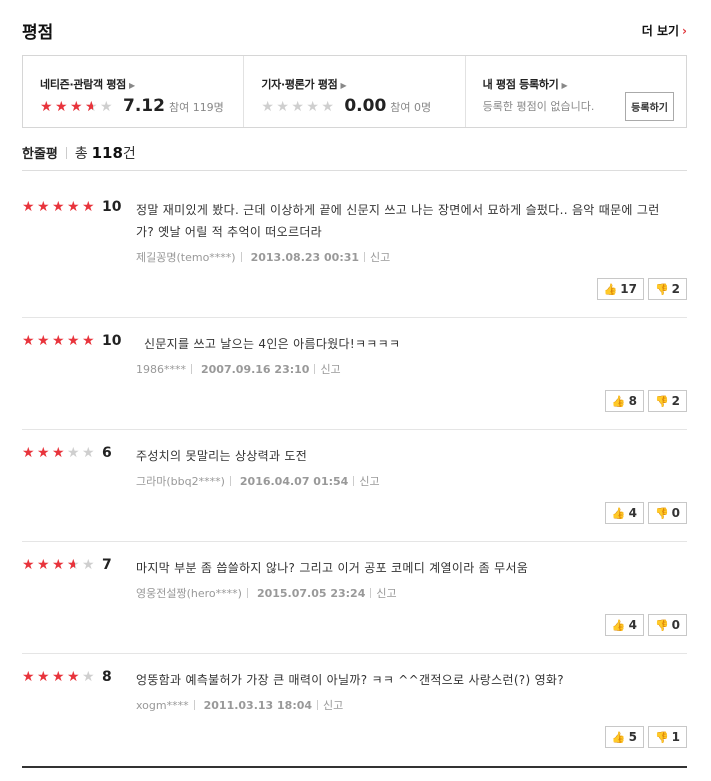  Describe the element at coordinates (354, 767) in the screenshot. I see `bottom-divider` at that location.